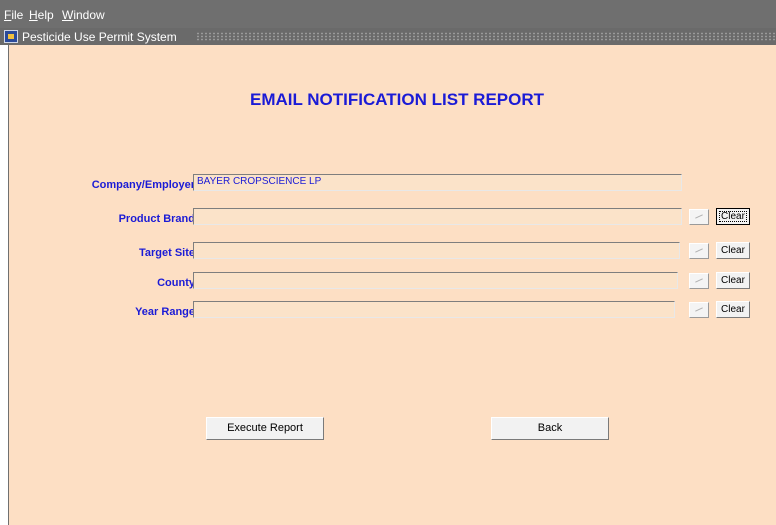  What do you see at coordinates (435, 280) in the screenshot?
I see `county-field` at bounding box center [435, 280].